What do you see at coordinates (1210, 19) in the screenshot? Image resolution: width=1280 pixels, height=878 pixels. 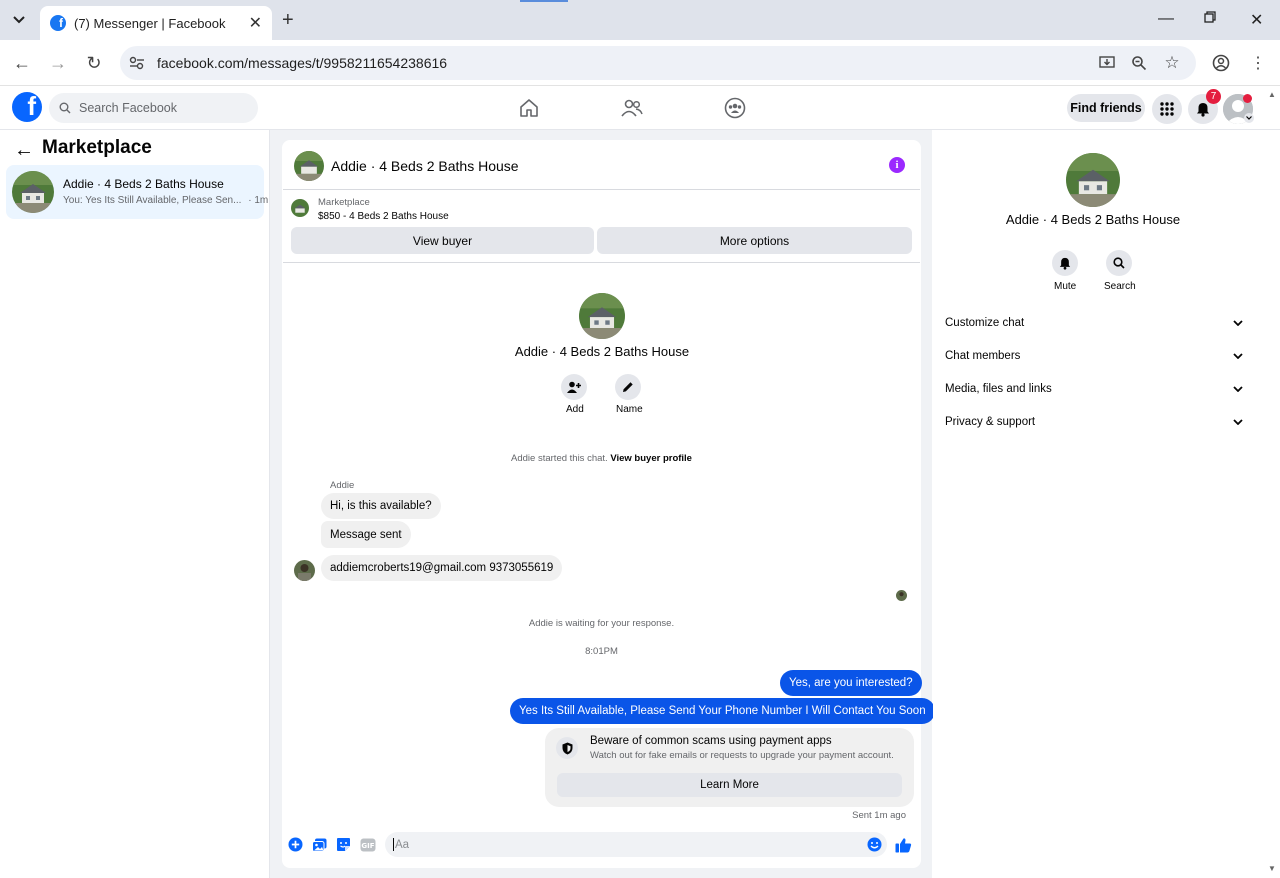 I see `restore-icon` at bounding box center [1210, 19].